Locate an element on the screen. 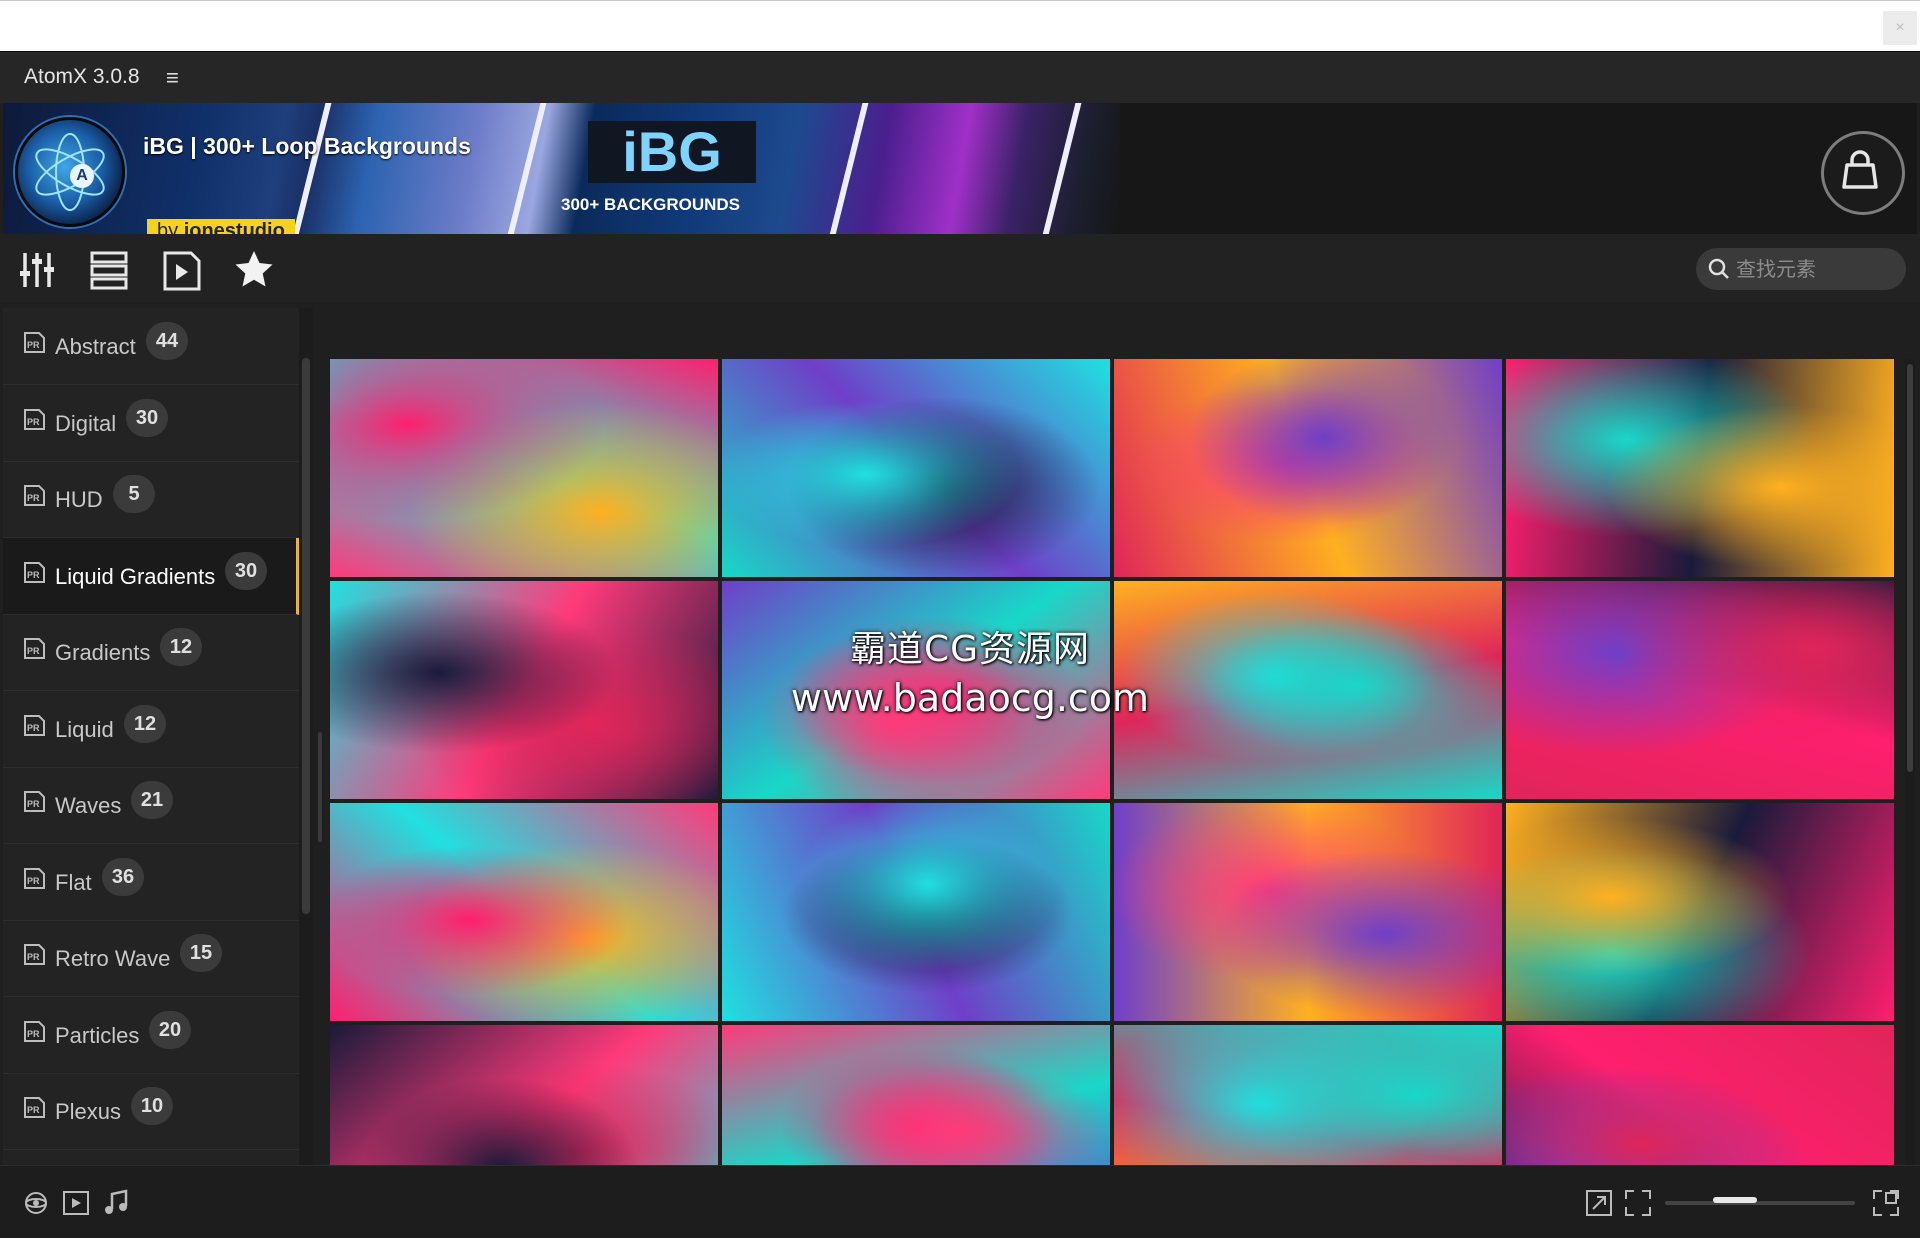  sidebar-item: PR HUD 5 is located at coordinates (151, 499).